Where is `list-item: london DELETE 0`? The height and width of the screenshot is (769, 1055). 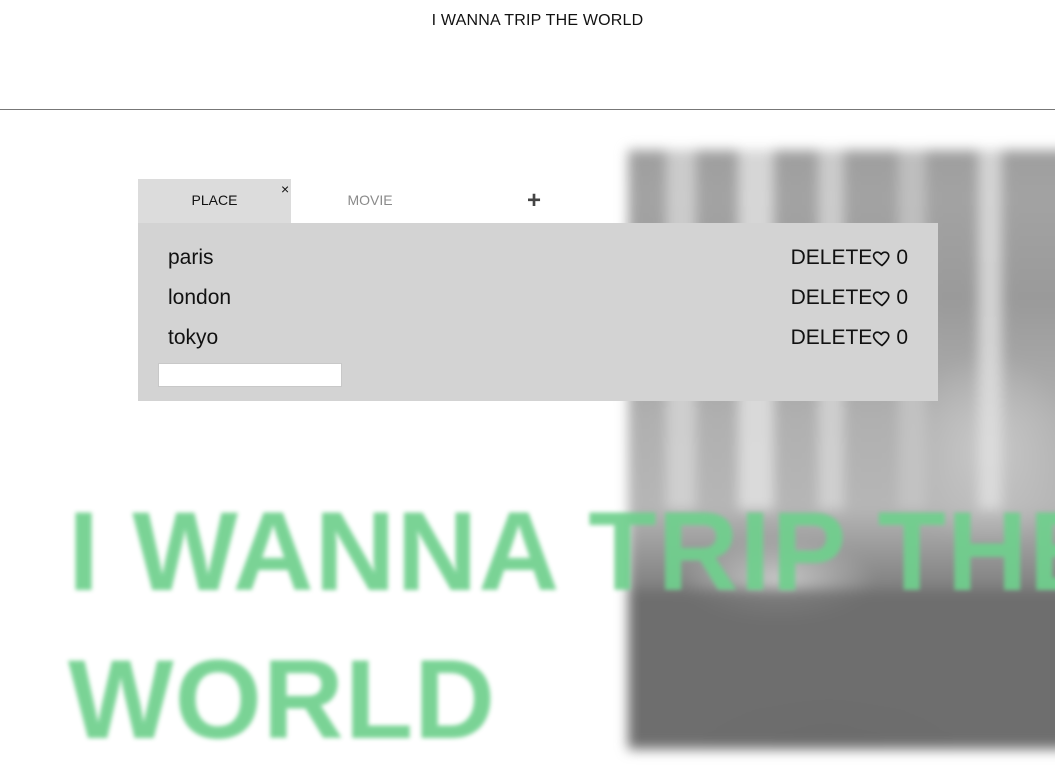 list-item: london DELETE 0 is located at coordinates (538, 298).